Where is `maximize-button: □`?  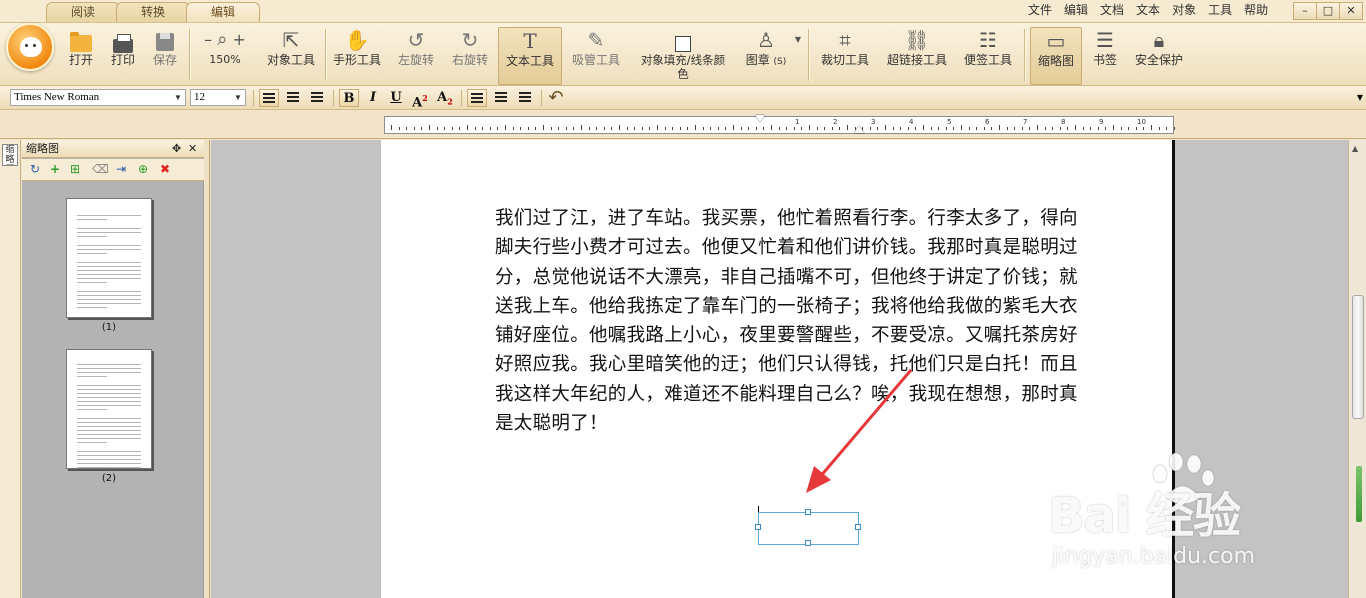
maximize-button: □ is located at coordinates (1328, 11).